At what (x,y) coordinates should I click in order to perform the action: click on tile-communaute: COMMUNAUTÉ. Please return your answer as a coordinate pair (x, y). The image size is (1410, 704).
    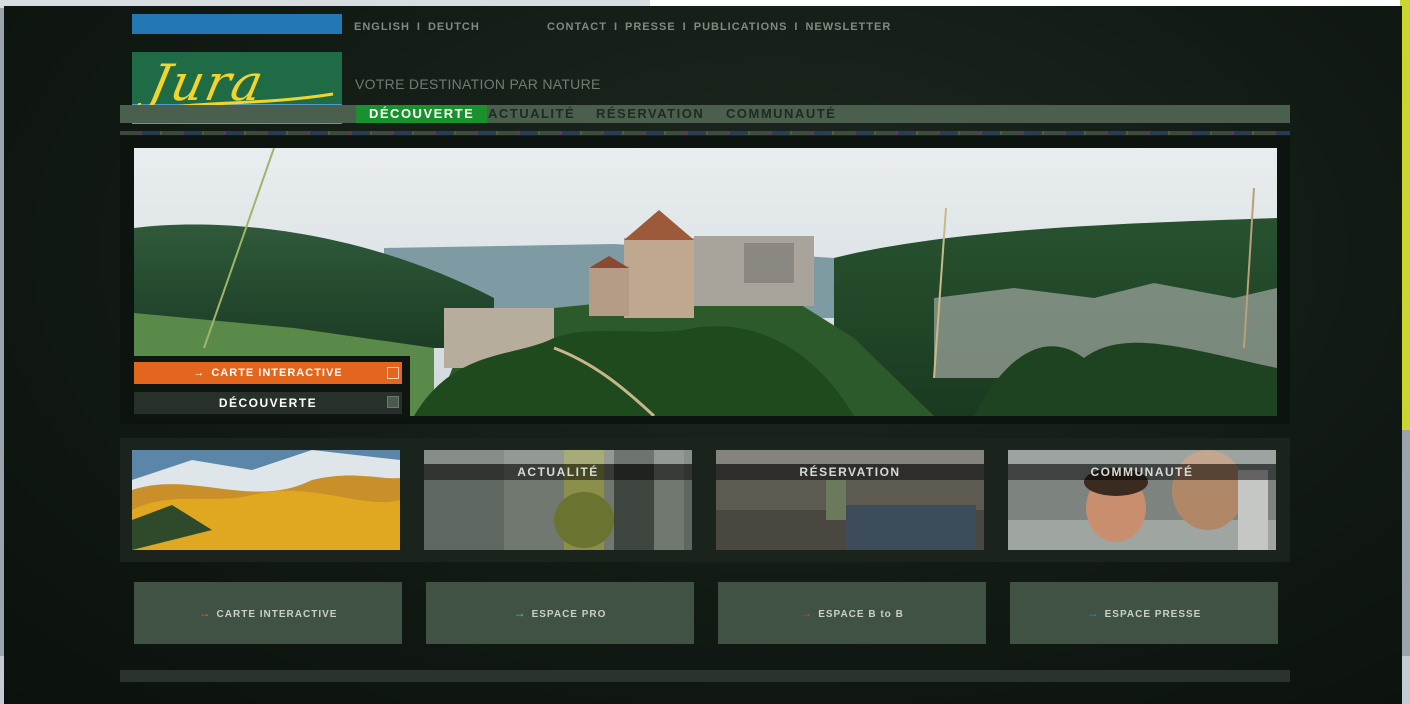
    Looking at the image, I should click on (1142, 500).